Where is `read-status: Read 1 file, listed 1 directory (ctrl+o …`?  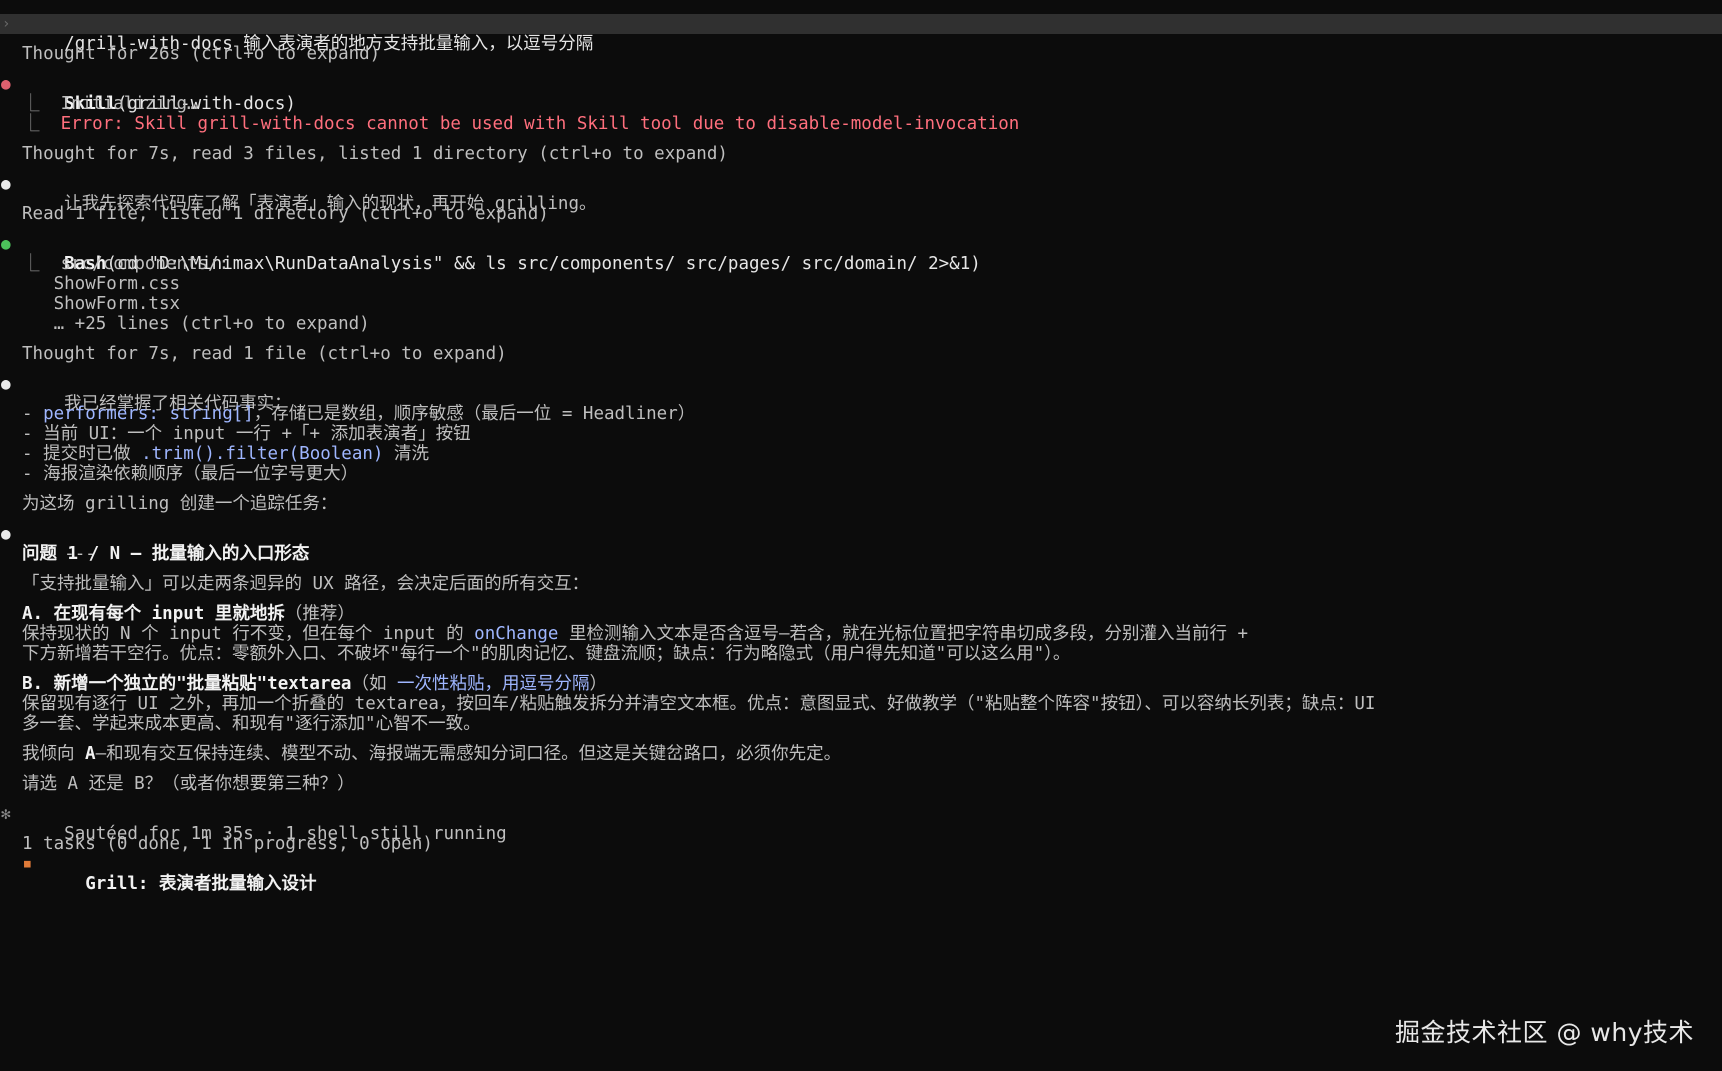
read-status: Read 1 file, listed 1 directory (ctrl+o … is located at coordinates (861, 214).